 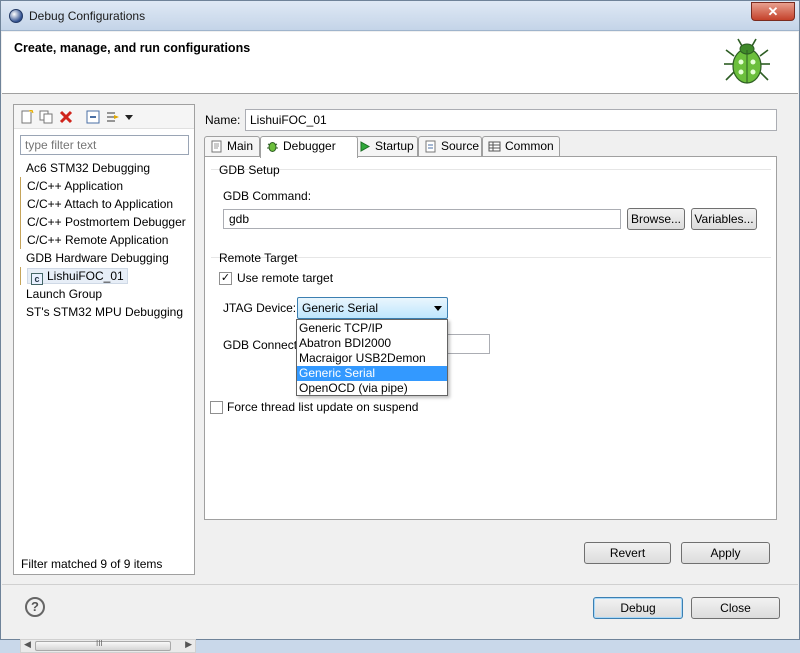 I want to click on tree-item: ST's STM32 MPU Debugging, so click(x=105, y=312).